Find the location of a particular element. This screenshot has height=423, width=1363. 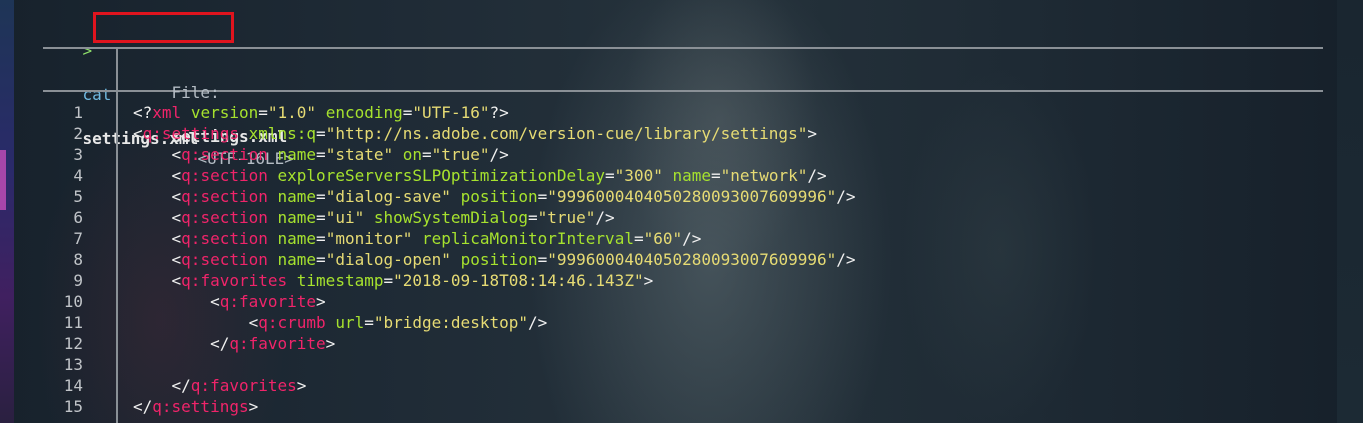

line-number: 8 is located at coordinates (78, 259).